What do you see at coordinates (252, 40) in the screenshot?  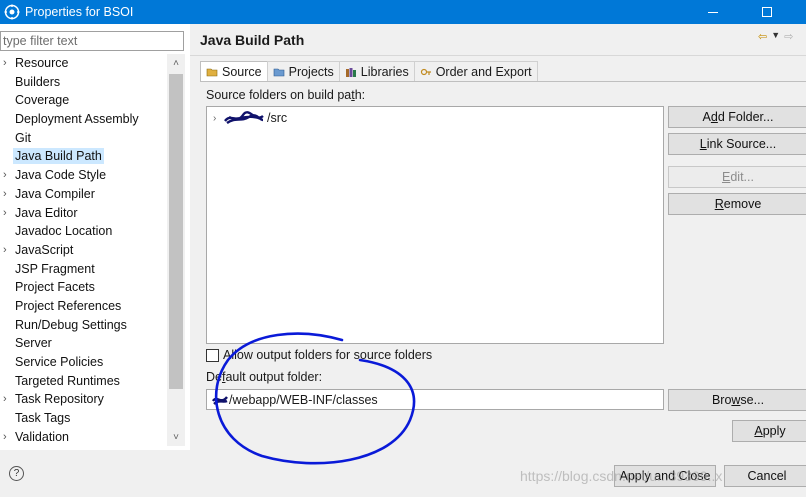 I see `page-title: Java Build Path` at bounding box center [252, 40].